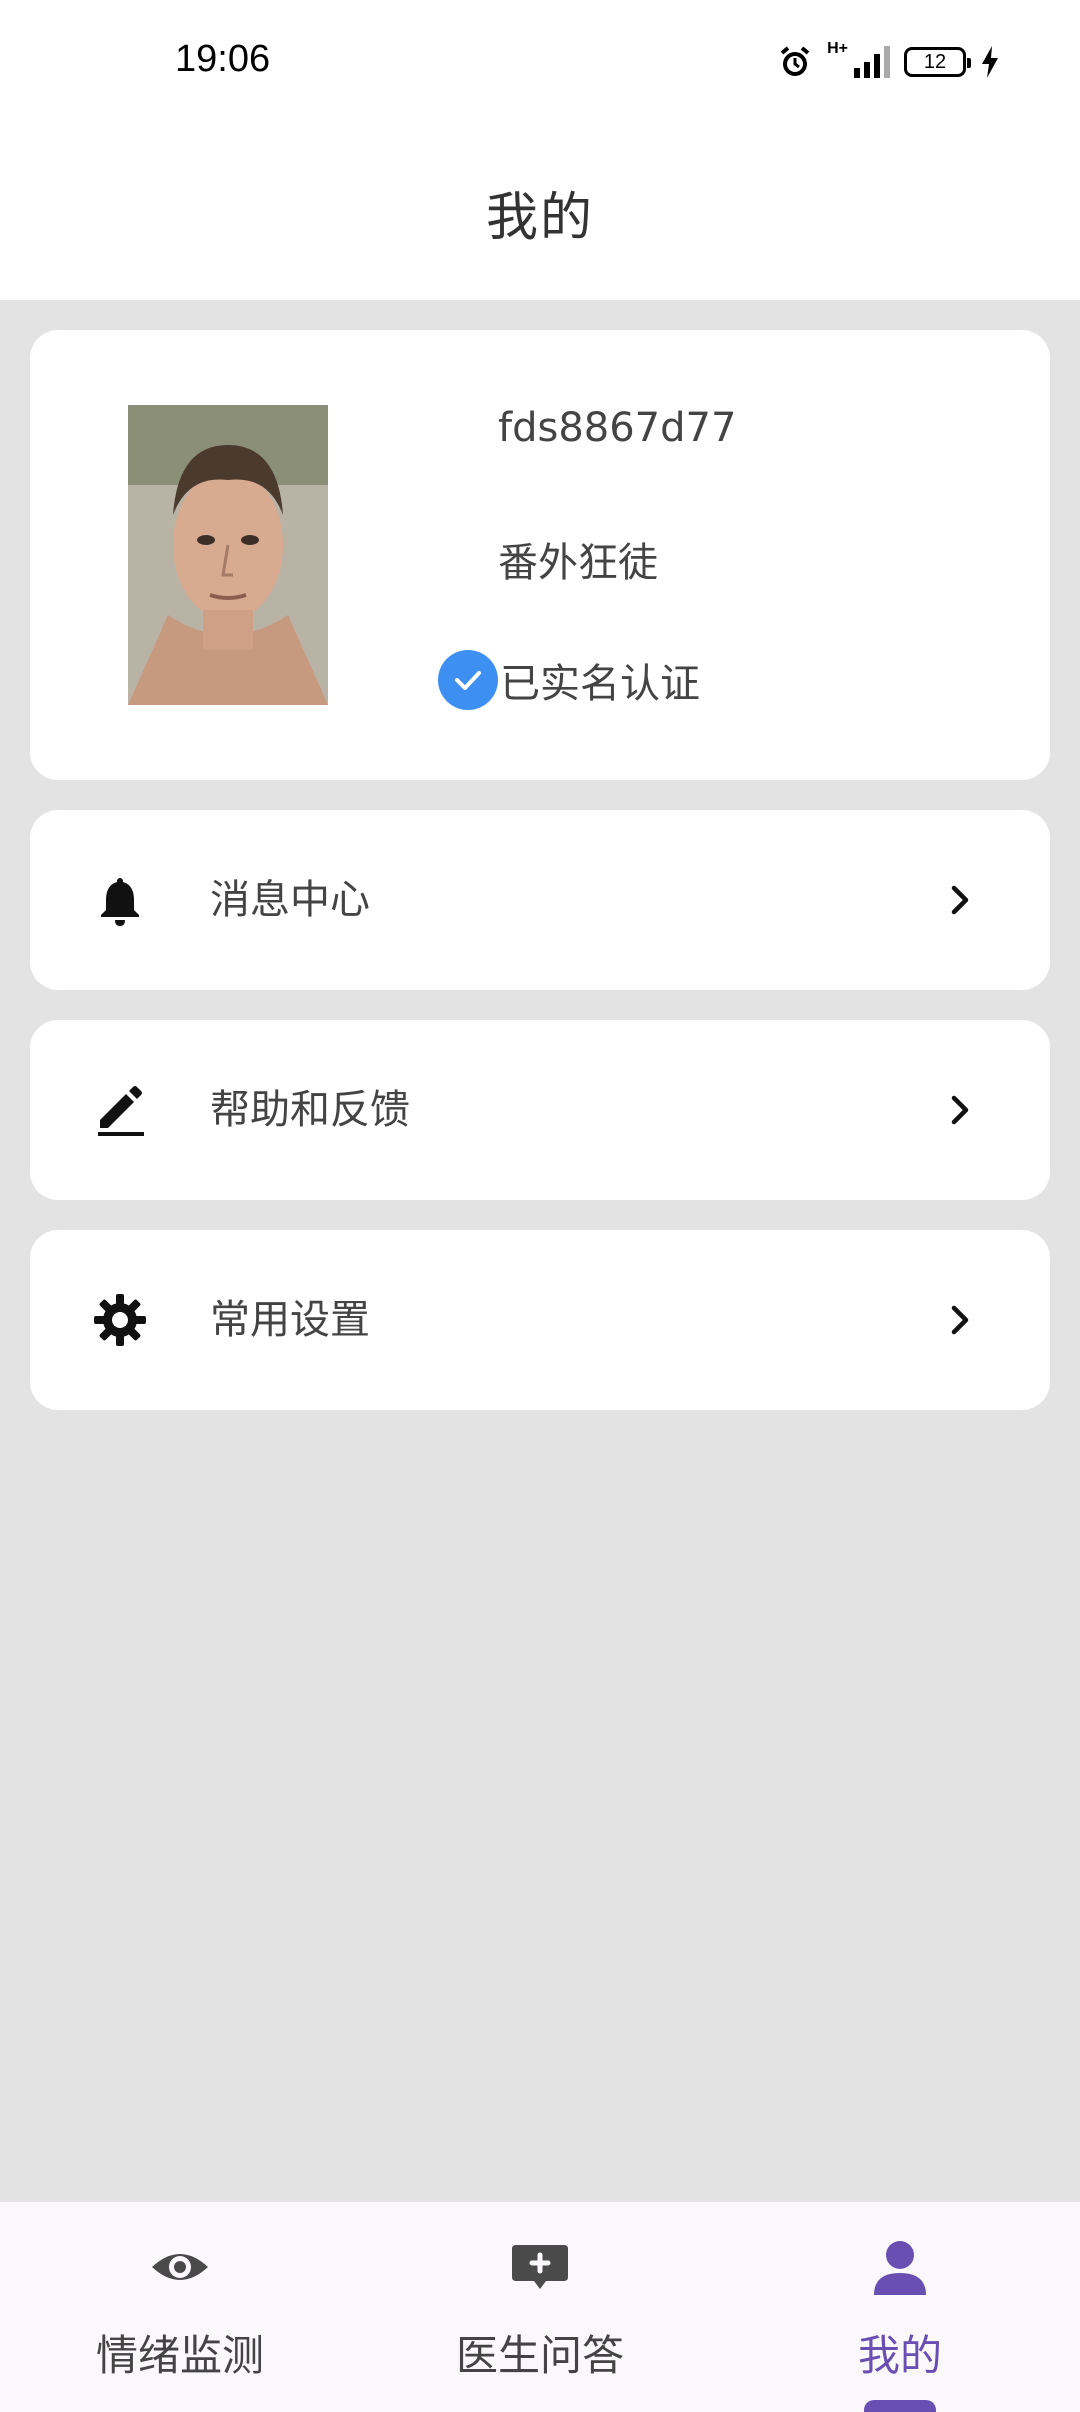 Image resolution: width=1080 pixels, height=2412 pixels. What do you see at coordinates (120, 1320) in the screenshot?
I see `gear-icon` at bounding box center [120, 1320].